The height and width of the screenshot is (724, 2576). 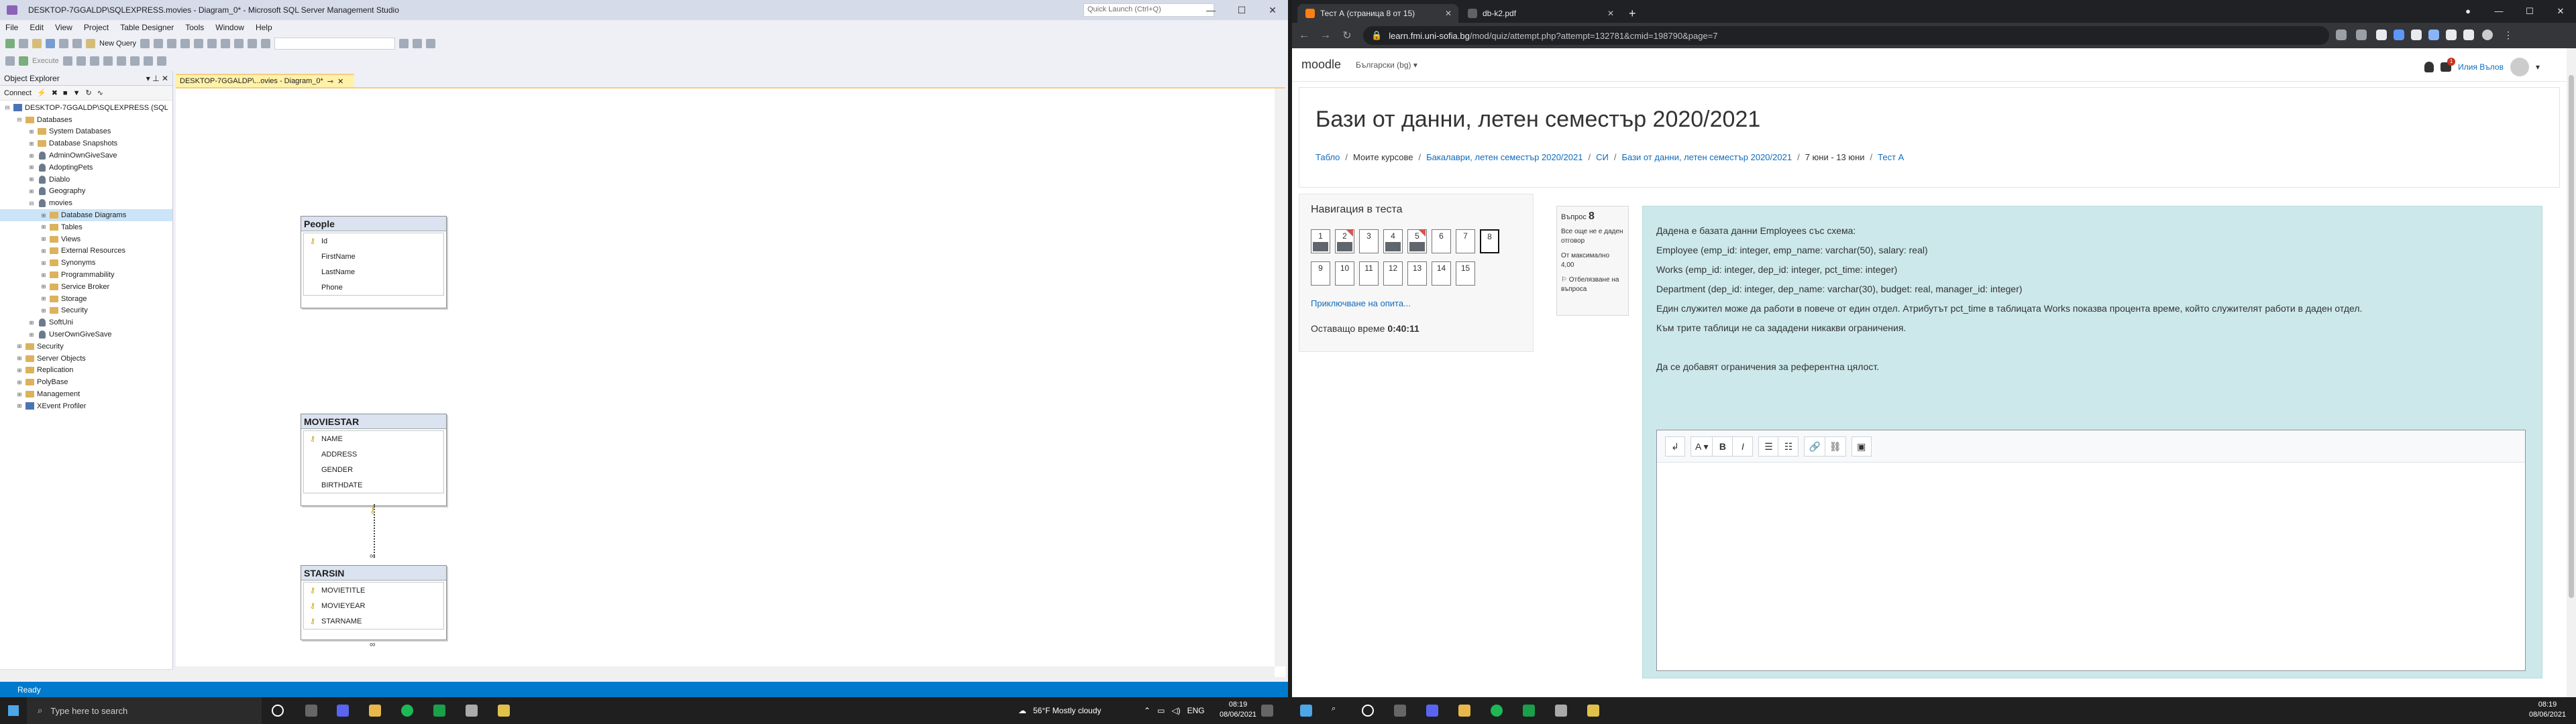 What do you see at coordinates (1891, 157) in the screenshot?
I see `breadcrumb-item: Тест А` at bounding box center [1891, 157].